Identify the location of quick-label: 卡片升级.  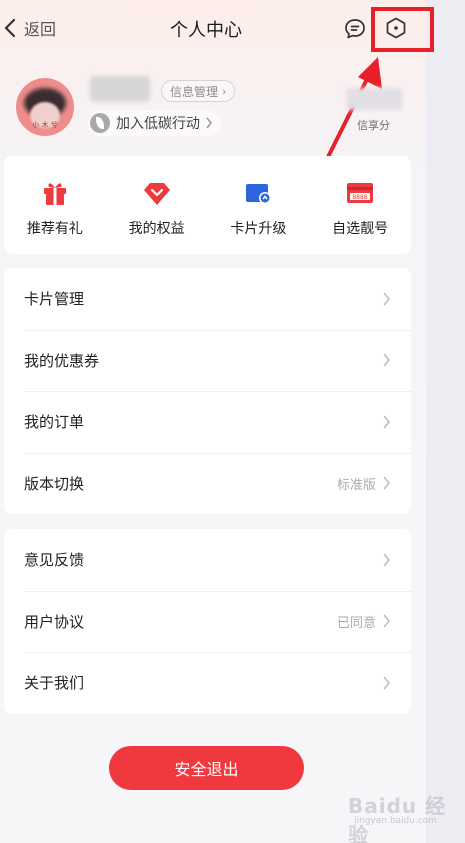
(258, 229).